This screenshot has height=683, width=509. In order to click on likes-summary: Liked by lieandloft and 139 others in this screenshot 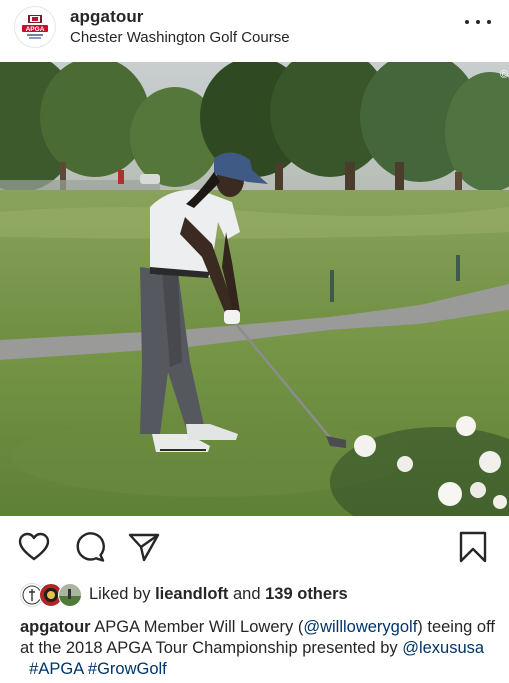, I will do `click(218, 594)`.